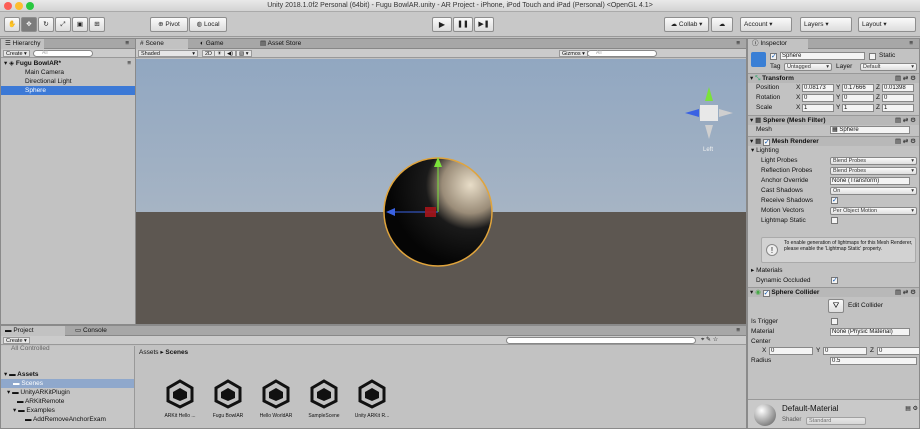 This screenshot has height=429, width=920. I want to click on hierarchy-item-main-camera: Main Camera, so click(68, 72).